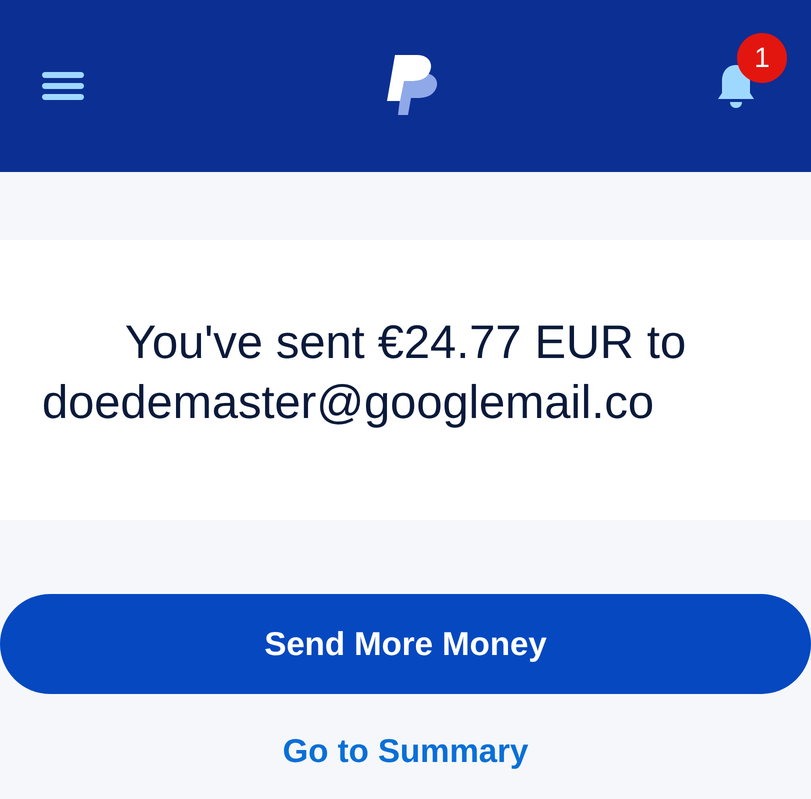 This screenshot has width=811, height=799. What do you see at coordinates (736, 86) in the screenshot?
I see `bell-icon` at bounding box center [736, 86].